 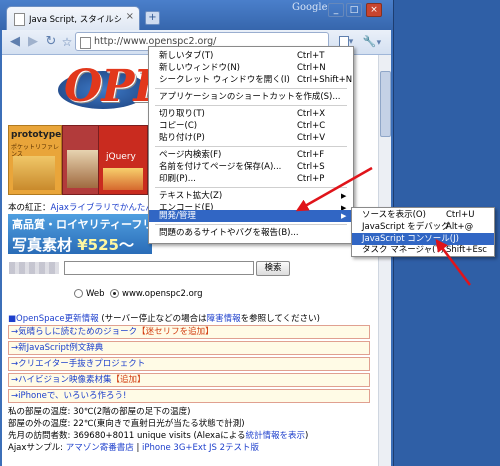 I want to click on submenu-item-view-source: ソースを表示(O) Ctrl+U, so click(x=423, y=215).